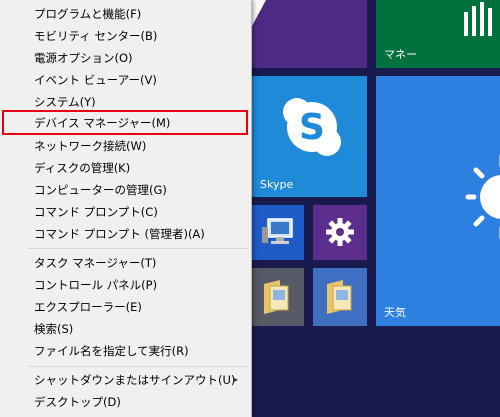 Image resolution: width=500 pixels, height=417 pixels. Describe the element at coordinates (438, 34) in the screenshot. I see `tile-money: マネー` at that location.